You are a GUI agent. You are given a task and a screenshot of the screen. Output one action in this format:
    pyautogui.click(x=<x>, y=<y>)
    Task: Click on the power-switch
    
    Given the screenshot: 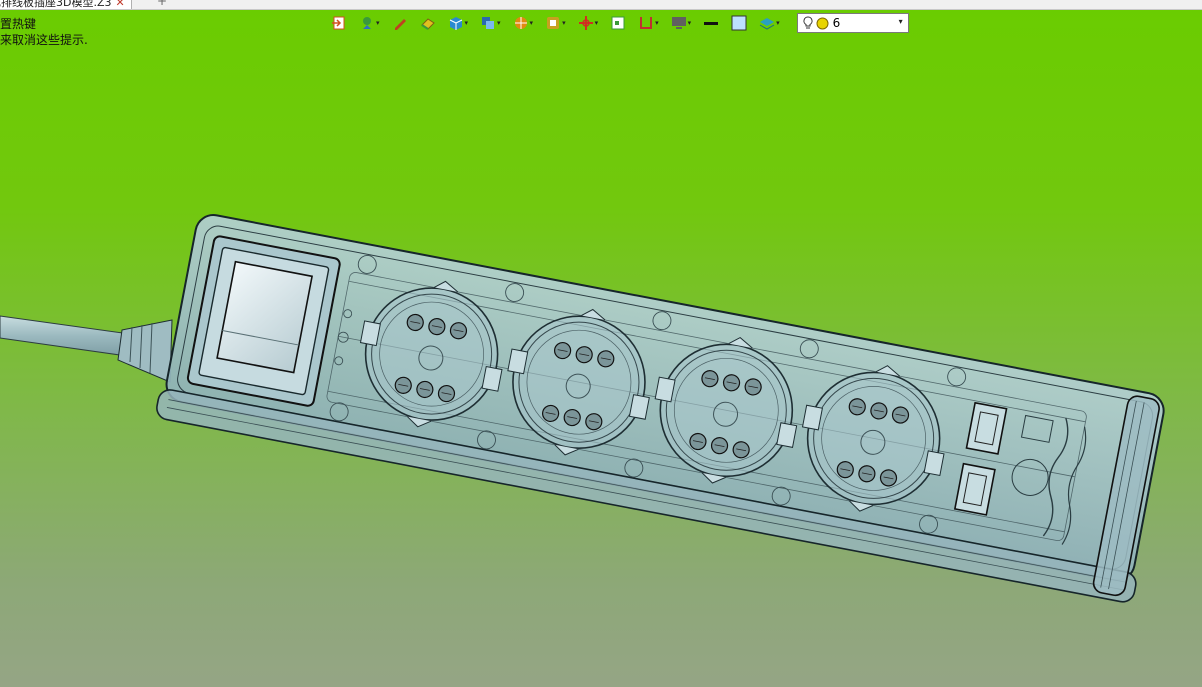 What is the action you would take?
    pyautogui.click(x=263, y=321)
    